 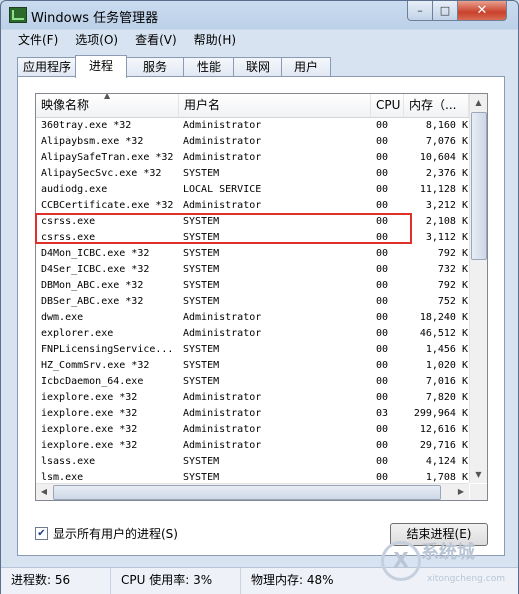 What do you see at coordinates (252, 398) in the screenshot?
I see `table-row: iexplore.exe *32 Administrator 00 7,820 K` at bounding box center [252, 398].